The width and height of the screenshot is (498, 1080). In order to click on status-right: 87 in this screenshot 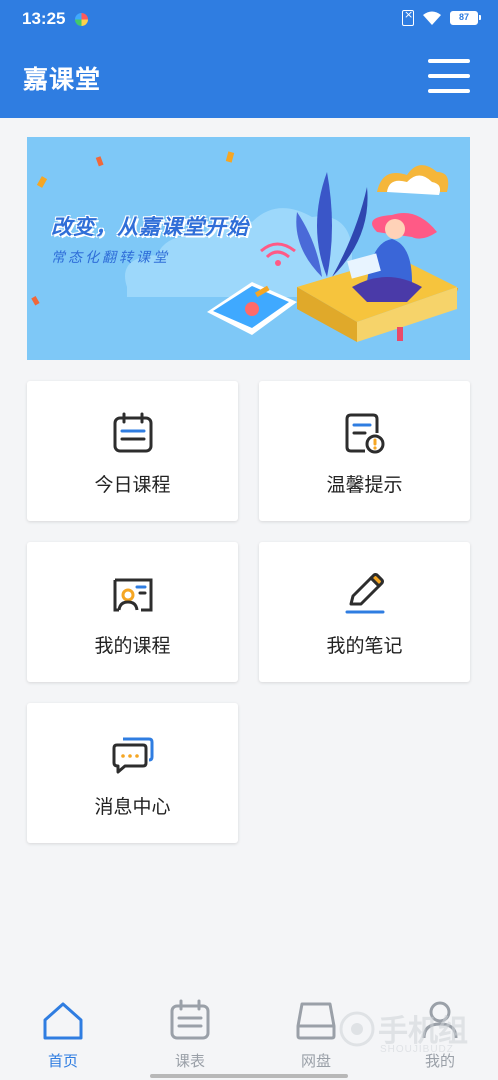, I will do `click(441, 17)`.